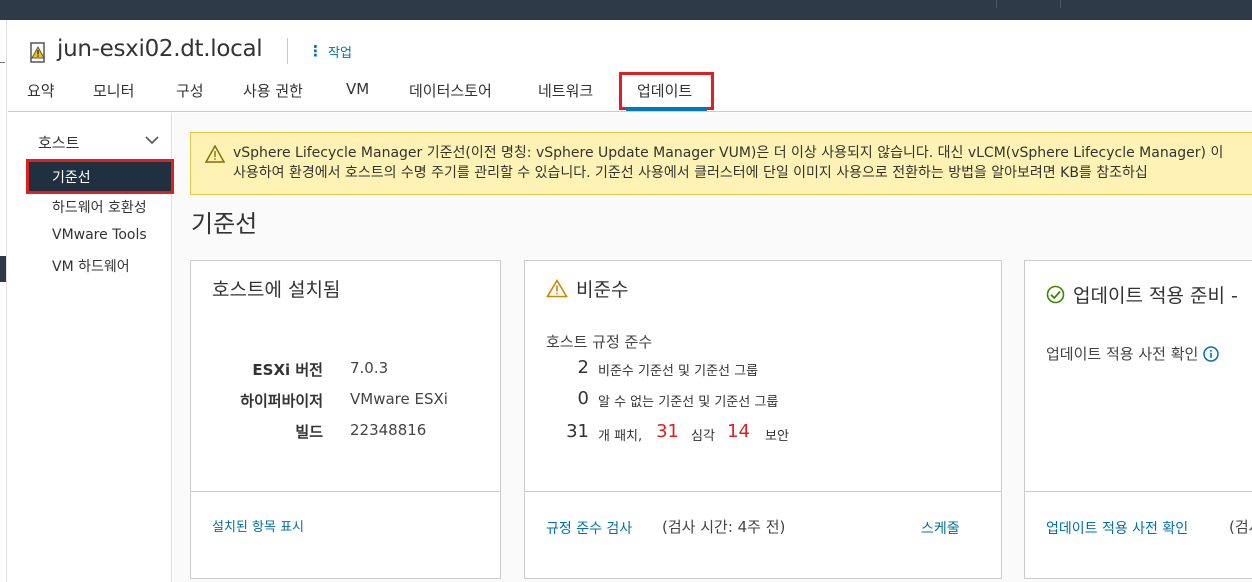 This screenshot has height=582, width=1252. What do you see at coordinates (309, 432) in the screenshot?
I see `field-label: 빌드` at bounding box center [309, 432].